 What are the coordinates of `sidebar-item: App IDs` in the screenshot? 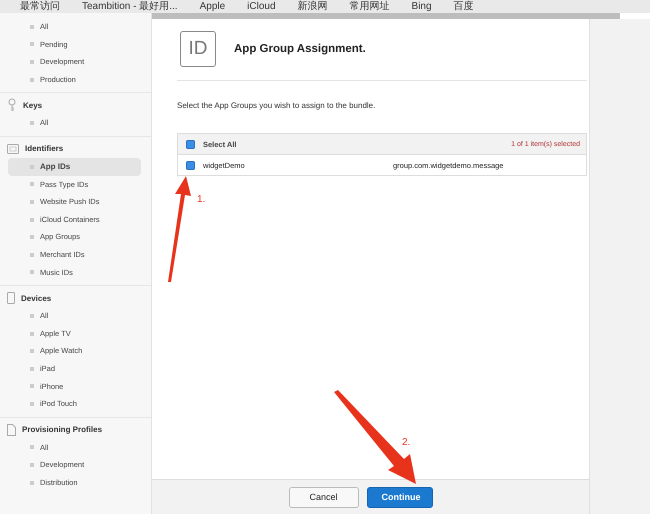 It's located at (74, 167).